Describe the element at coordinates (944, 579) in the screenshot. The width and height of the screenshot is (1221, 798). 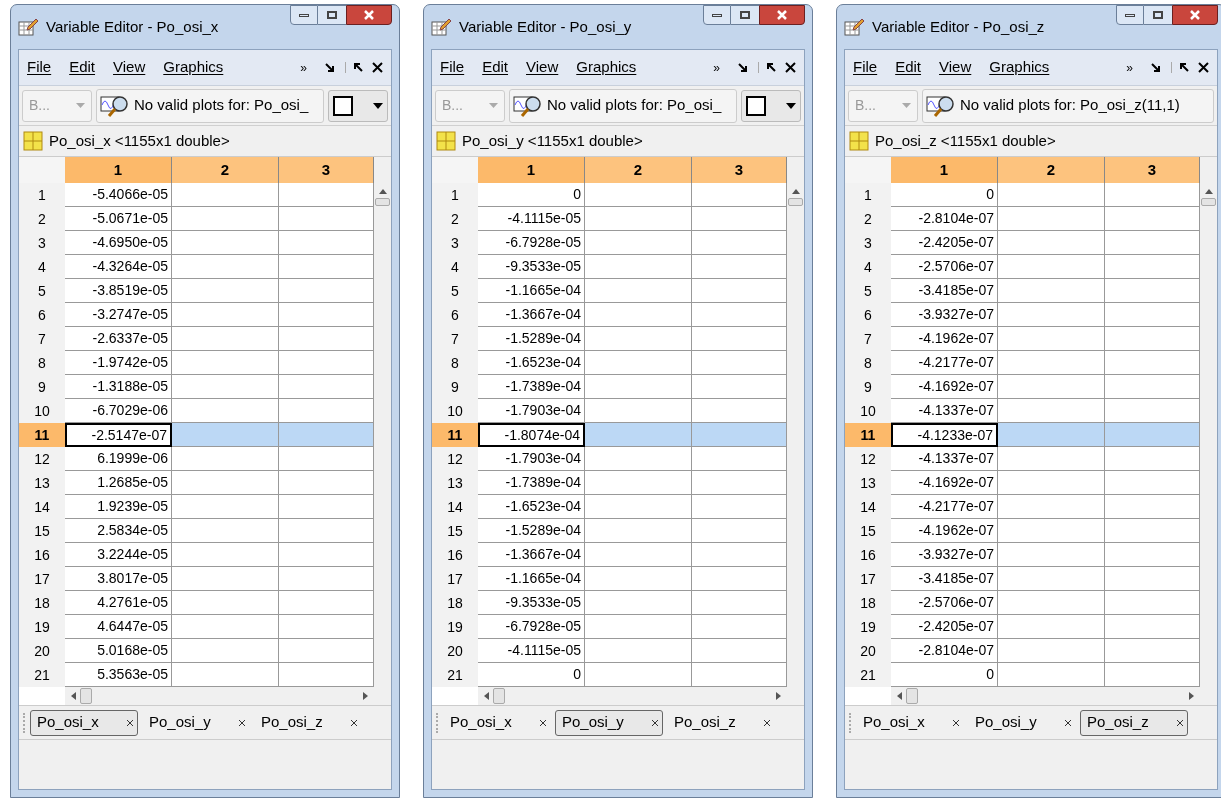
I see `table-cell: -3.4185e-07` at that location.